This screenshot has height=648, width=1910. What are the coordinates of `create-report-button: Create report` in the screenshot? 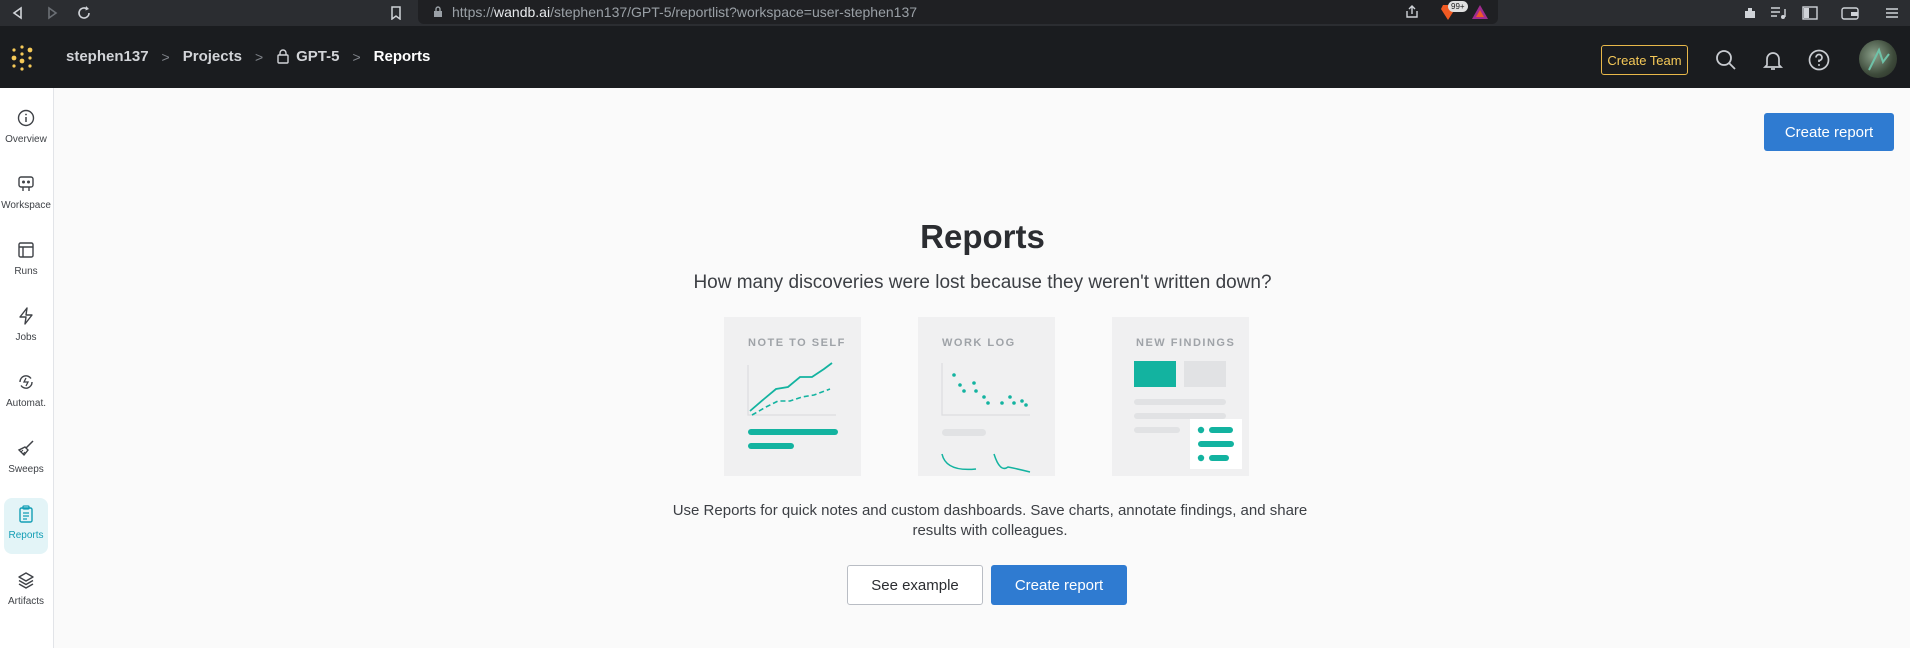 It's located at (1059, 585).